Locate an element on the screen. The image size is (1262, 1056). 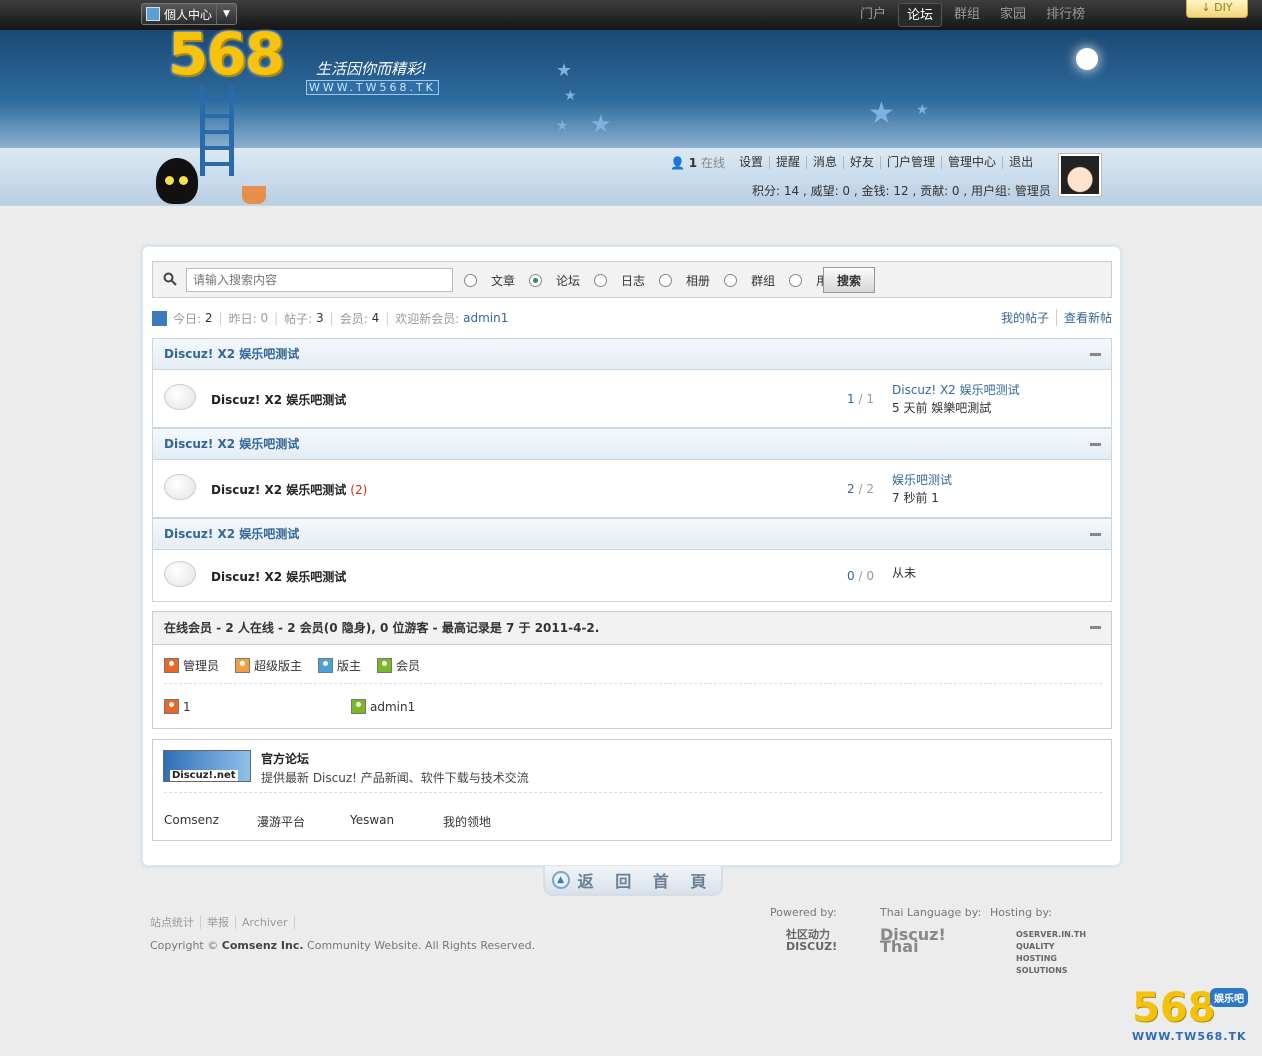
powered-by-logo: 社区动力 DISCUZ! is located at coordinates (815, 942).